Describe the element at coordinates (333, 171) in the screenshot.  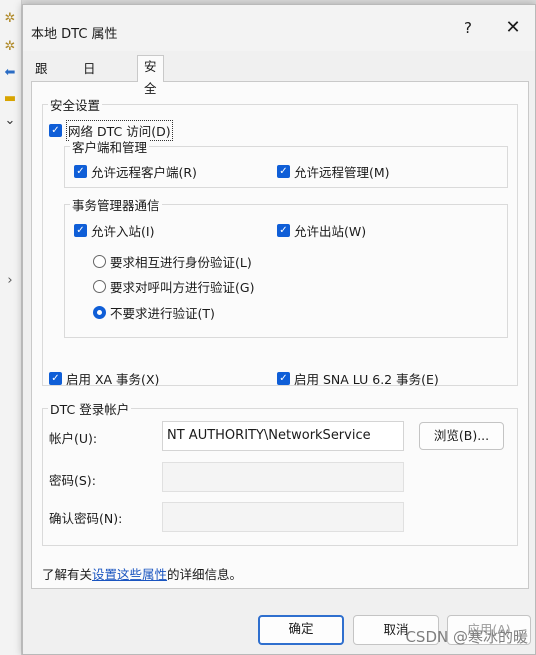
I see `allow-remote-admin-checkbox: ✓ 允许远程管理(M)` at that location.